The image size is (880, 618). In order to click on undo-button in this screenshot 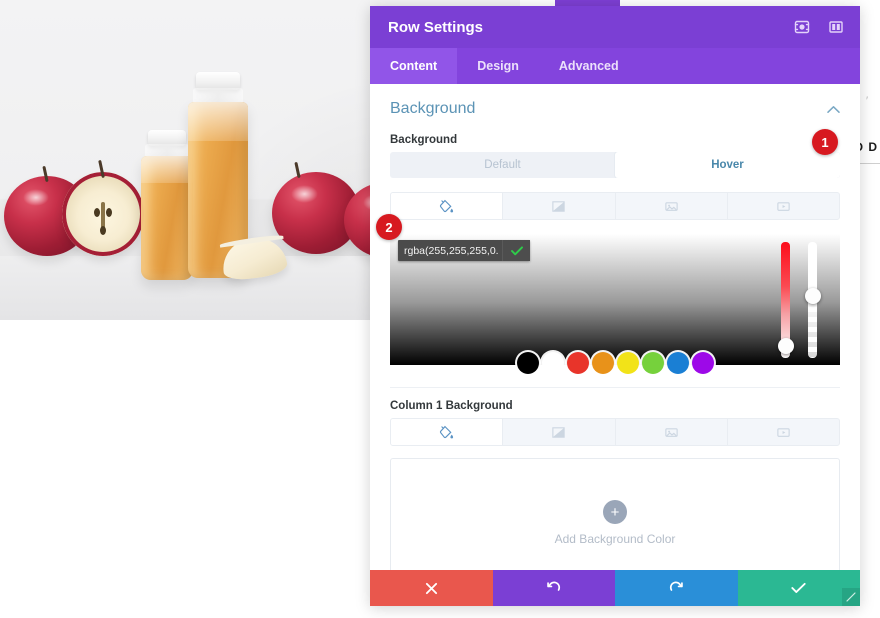, I will do `click(553, 588)`.